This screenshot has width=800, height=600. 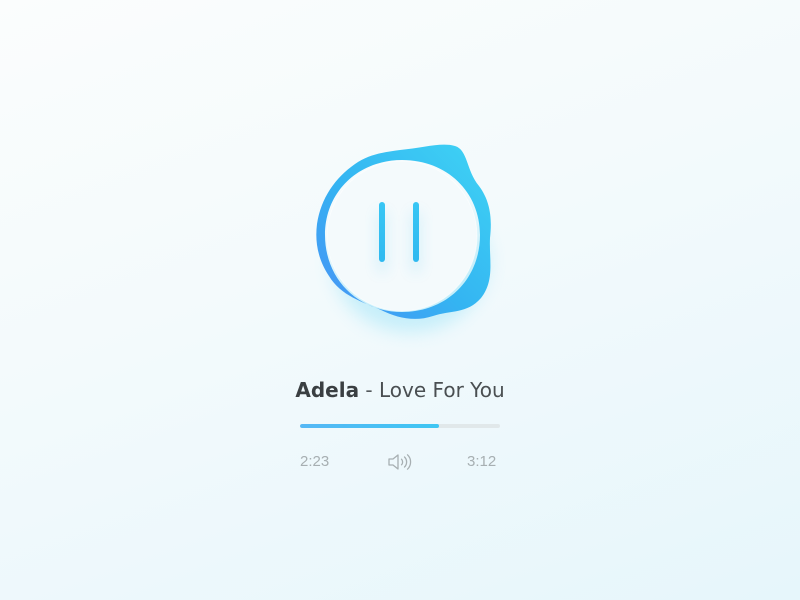 I want to click on track-artist: Adela, so click(x=327, y=390).